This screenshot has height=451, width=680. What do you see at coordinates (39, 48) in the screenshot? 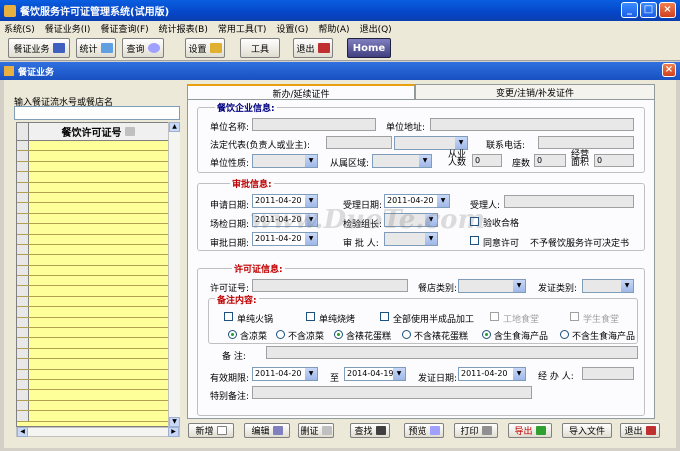
I see `business-button: 餐证业务` at bounding box center [39, 48].